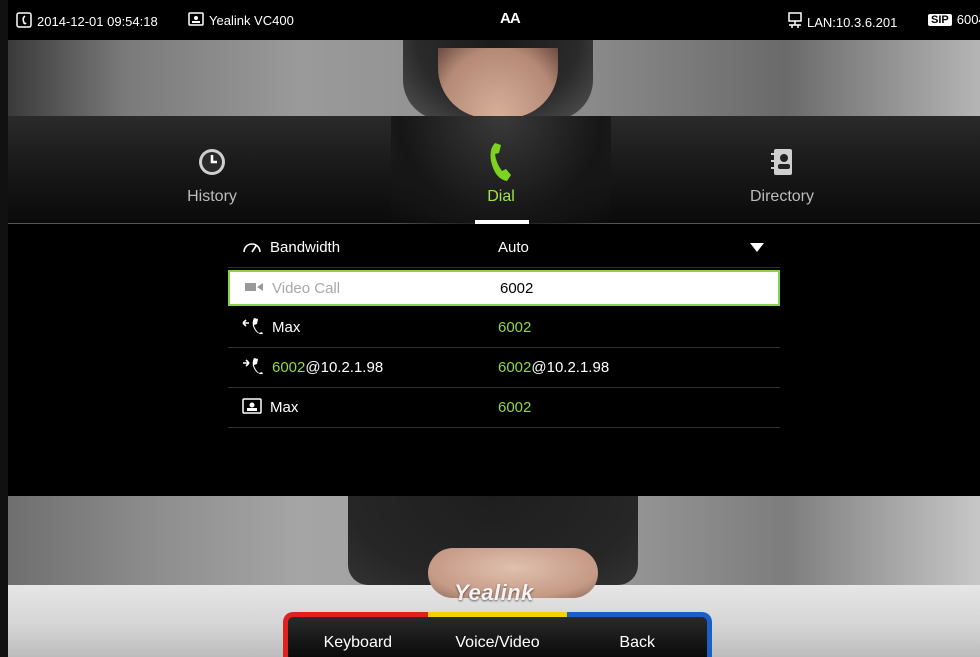 This screenshot has height=657, width=980. I want to click on keyboard-button: Keyboard, so click(355, 634).